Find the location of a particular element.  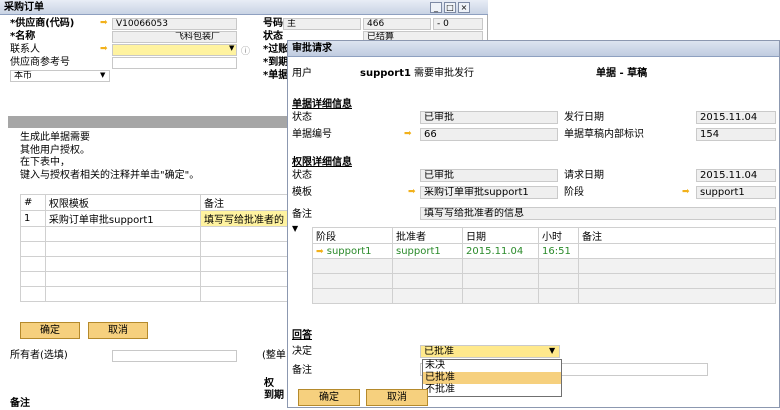

name-label: *名称 is located at coordinates (23, 36).